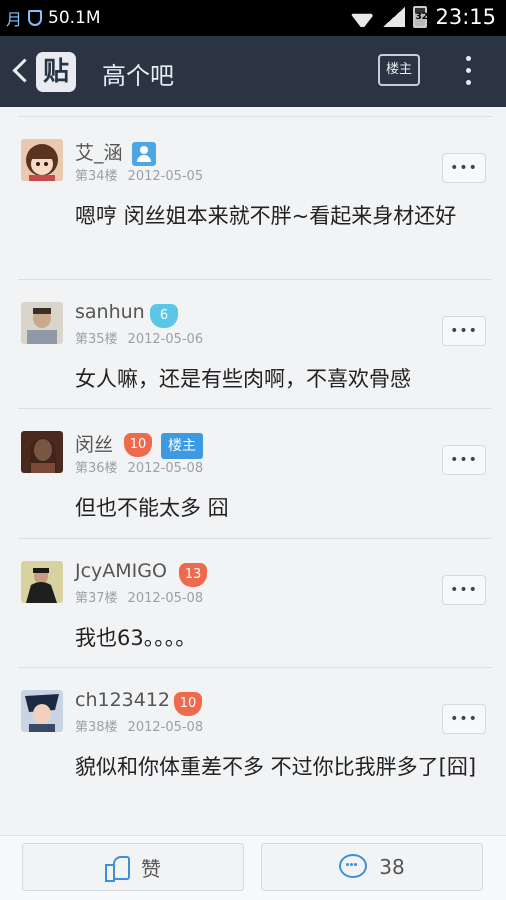 This screenshot has width=506, height=900. I want to click on comment-bubble-icon, so click(353, 867).